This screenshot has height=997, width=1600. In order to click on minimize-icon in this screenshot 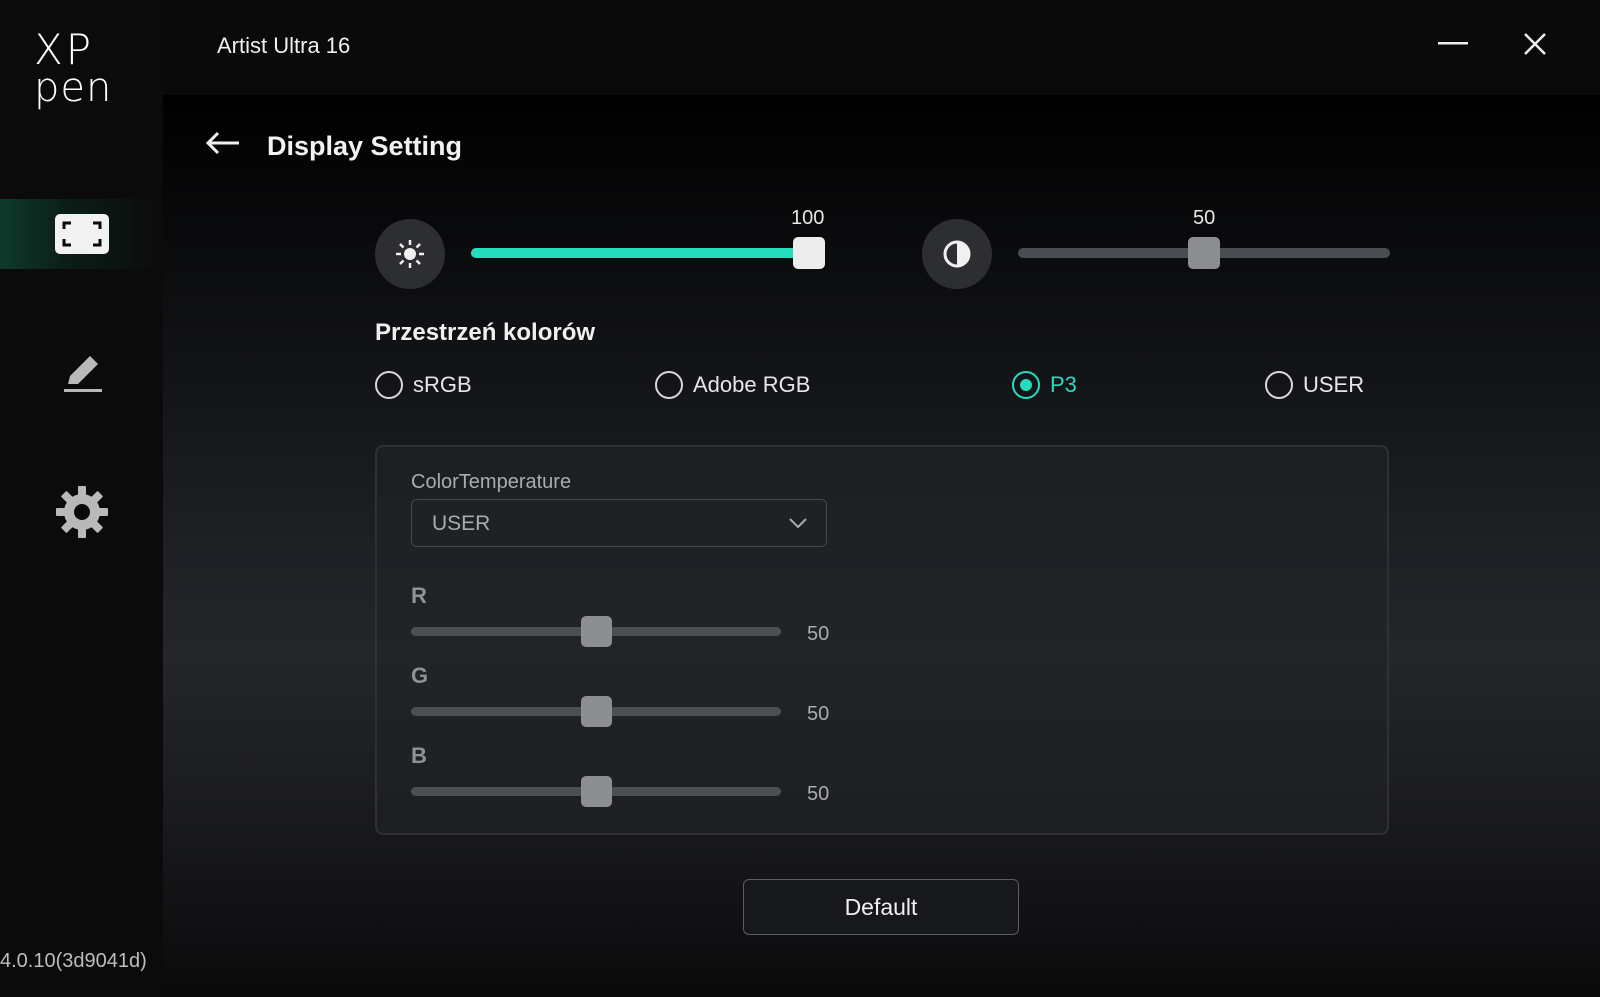, I will do `click(1453, 43)`.